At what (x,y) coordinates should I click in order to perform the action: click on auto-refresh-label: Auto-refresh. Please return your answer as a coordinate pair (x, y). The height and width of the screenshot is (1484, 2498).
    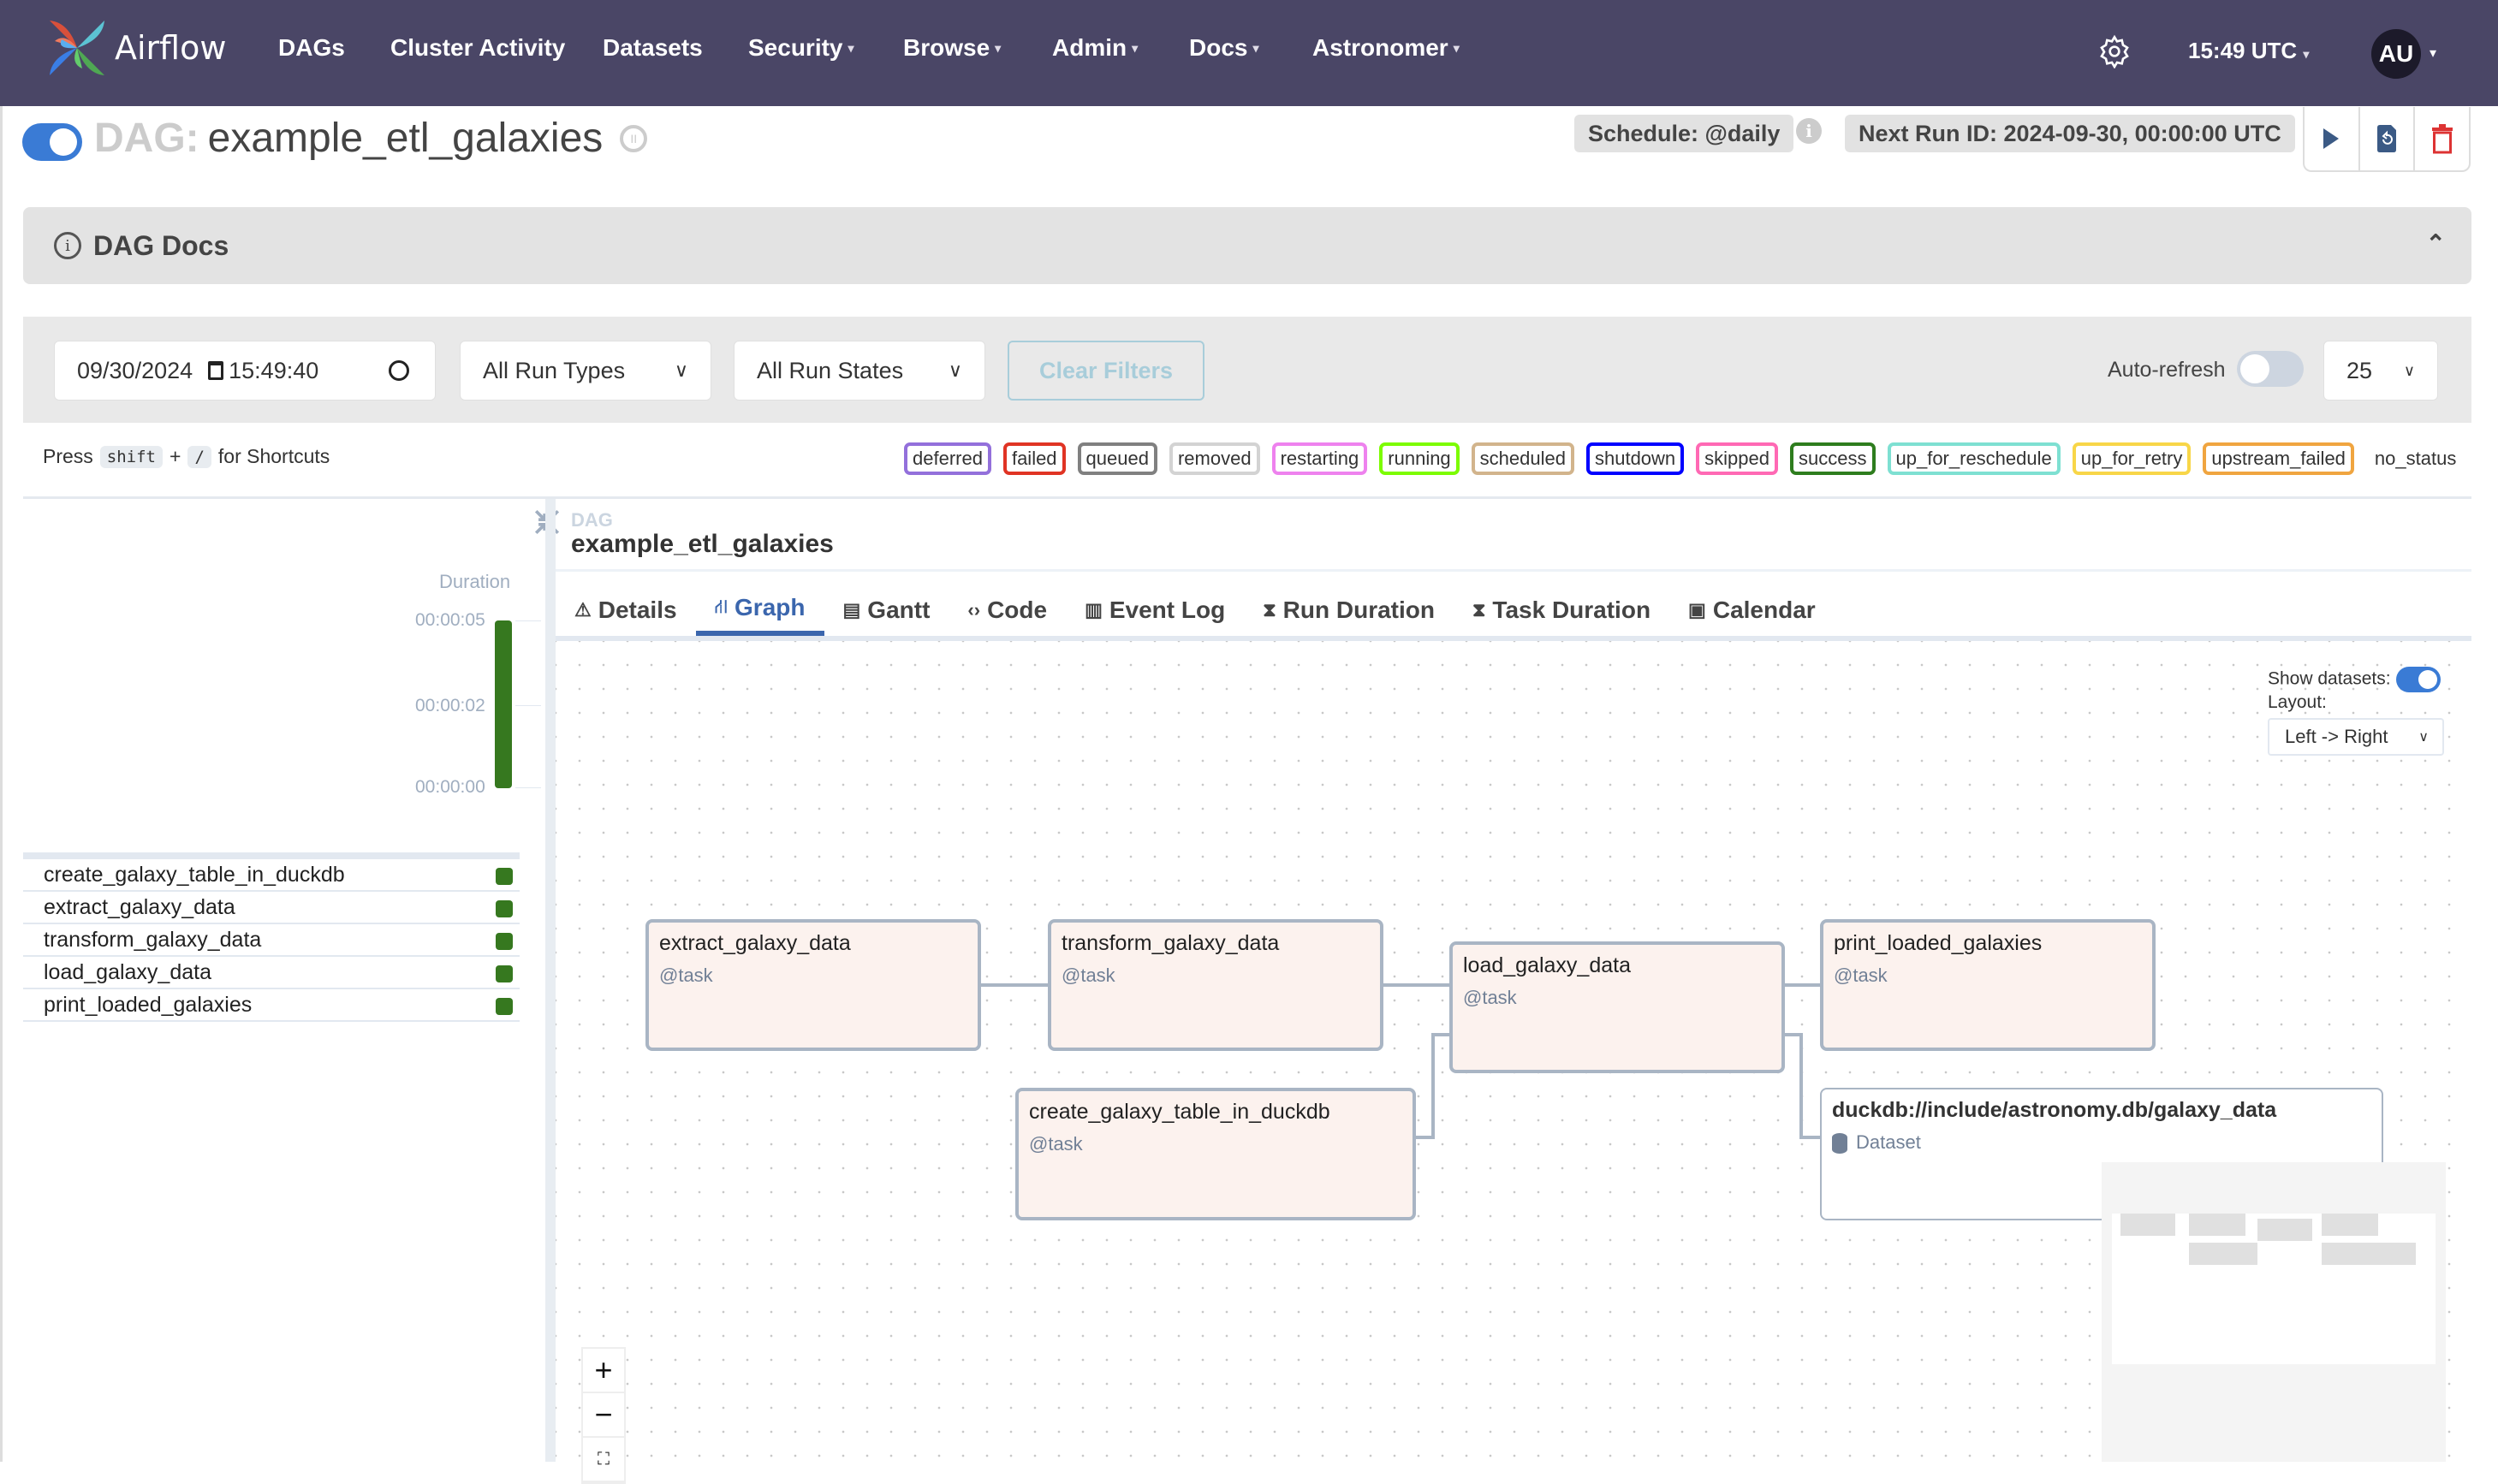
    Looking at the image, I should click on (2167, 370).